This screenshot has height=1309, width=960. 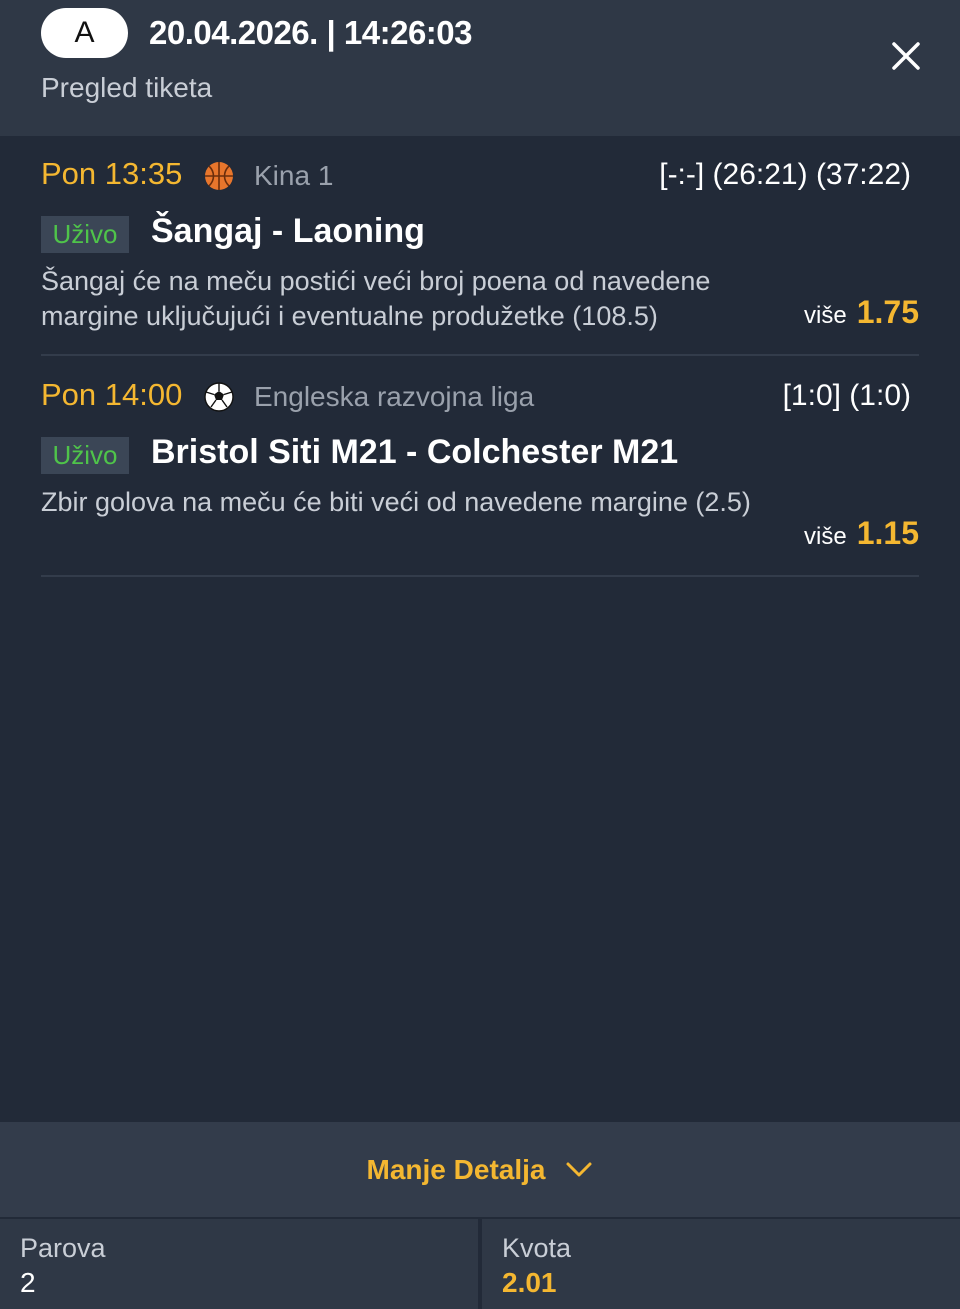 I want to click on bet-meta-row: Pon 13:35 Kina 1 [-:-] (26:21) (37:22), so click(x=476, y=176).